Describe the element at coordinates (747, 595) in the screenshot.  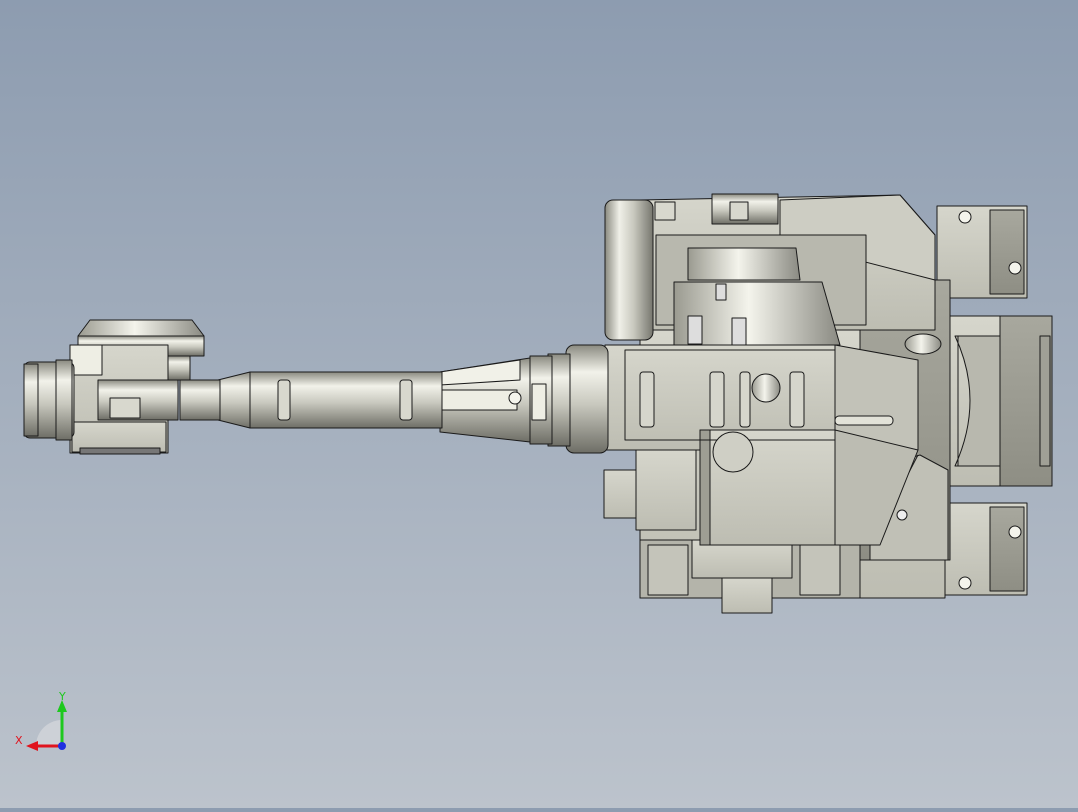
I see `lower-connector` at that location.